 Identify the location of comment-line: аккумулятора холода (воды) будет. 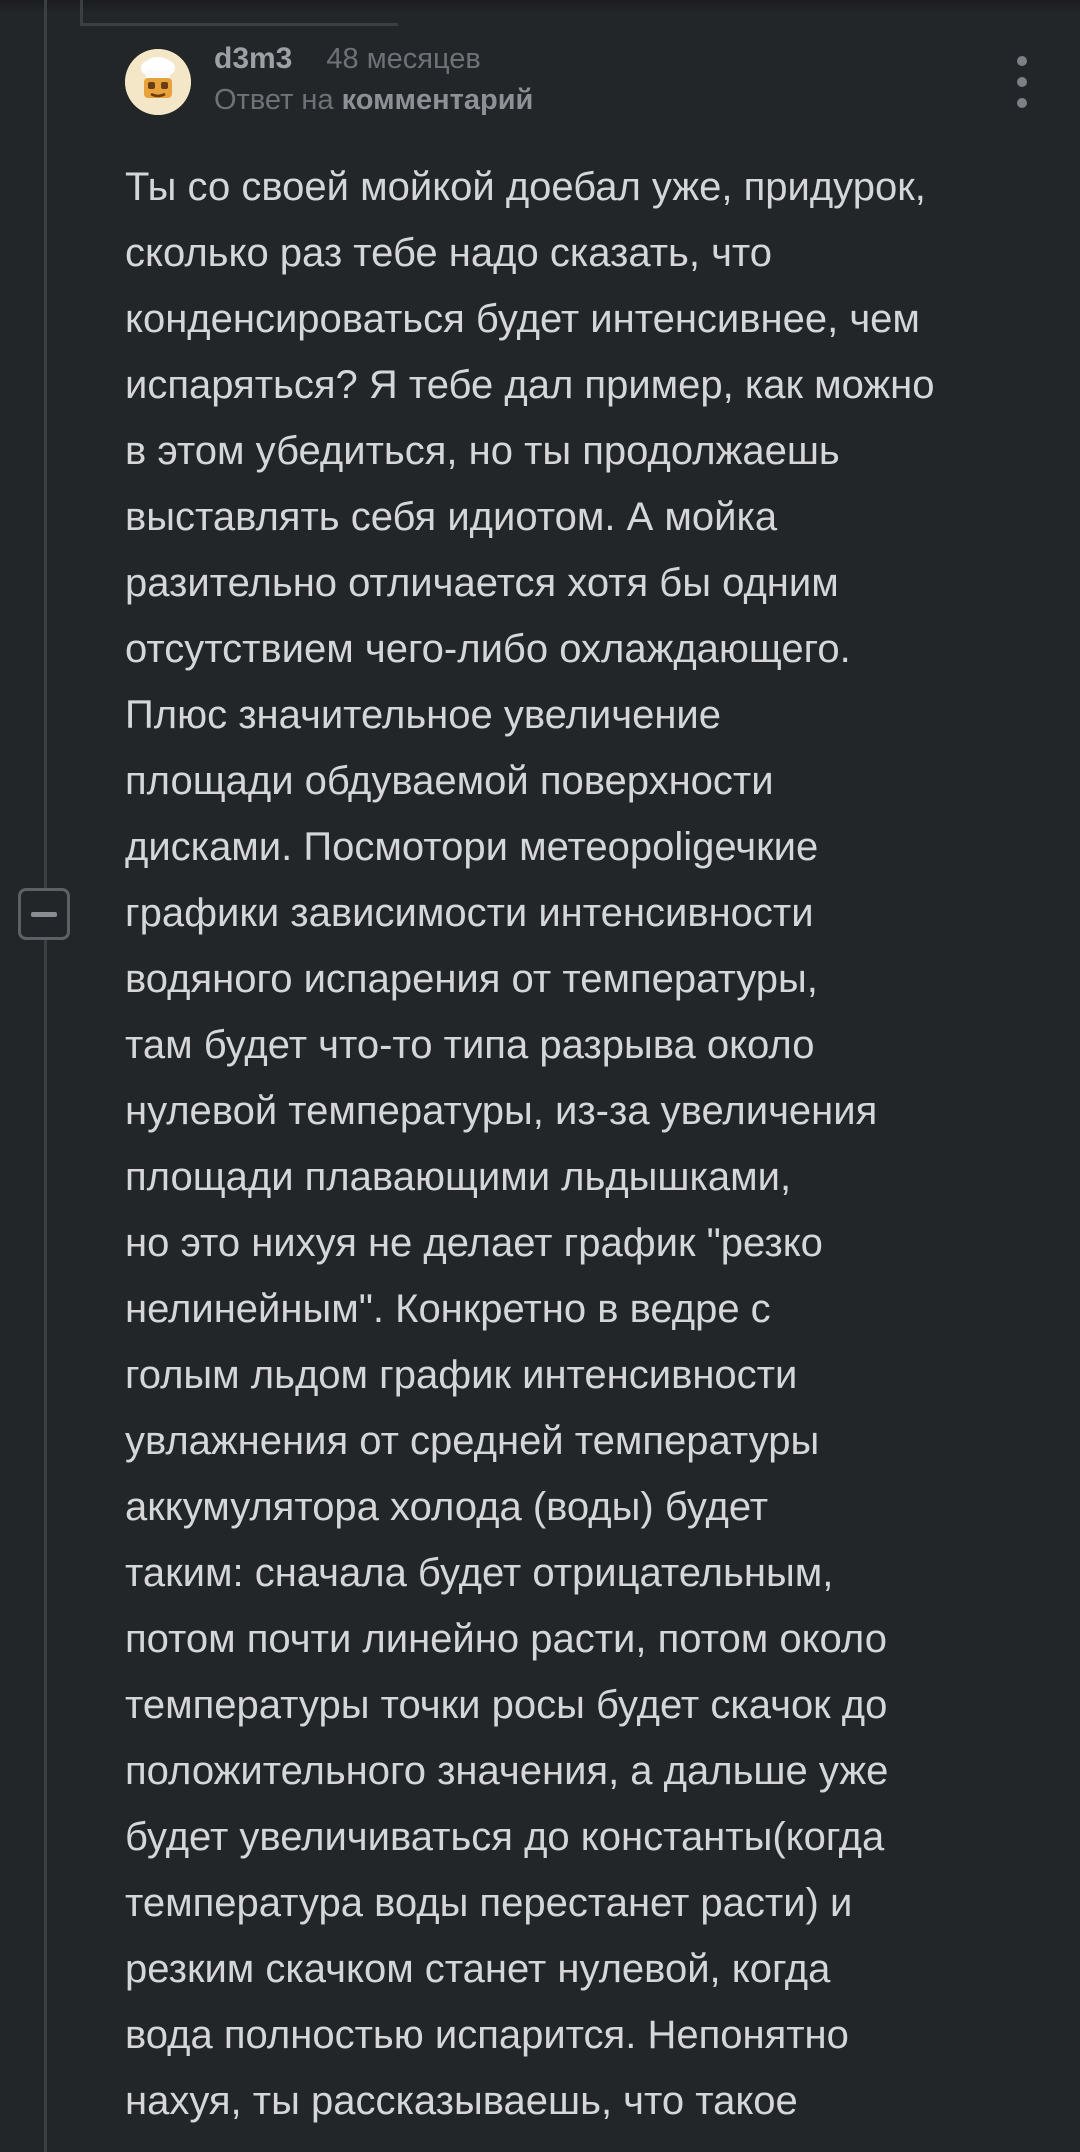
(447, 1507).